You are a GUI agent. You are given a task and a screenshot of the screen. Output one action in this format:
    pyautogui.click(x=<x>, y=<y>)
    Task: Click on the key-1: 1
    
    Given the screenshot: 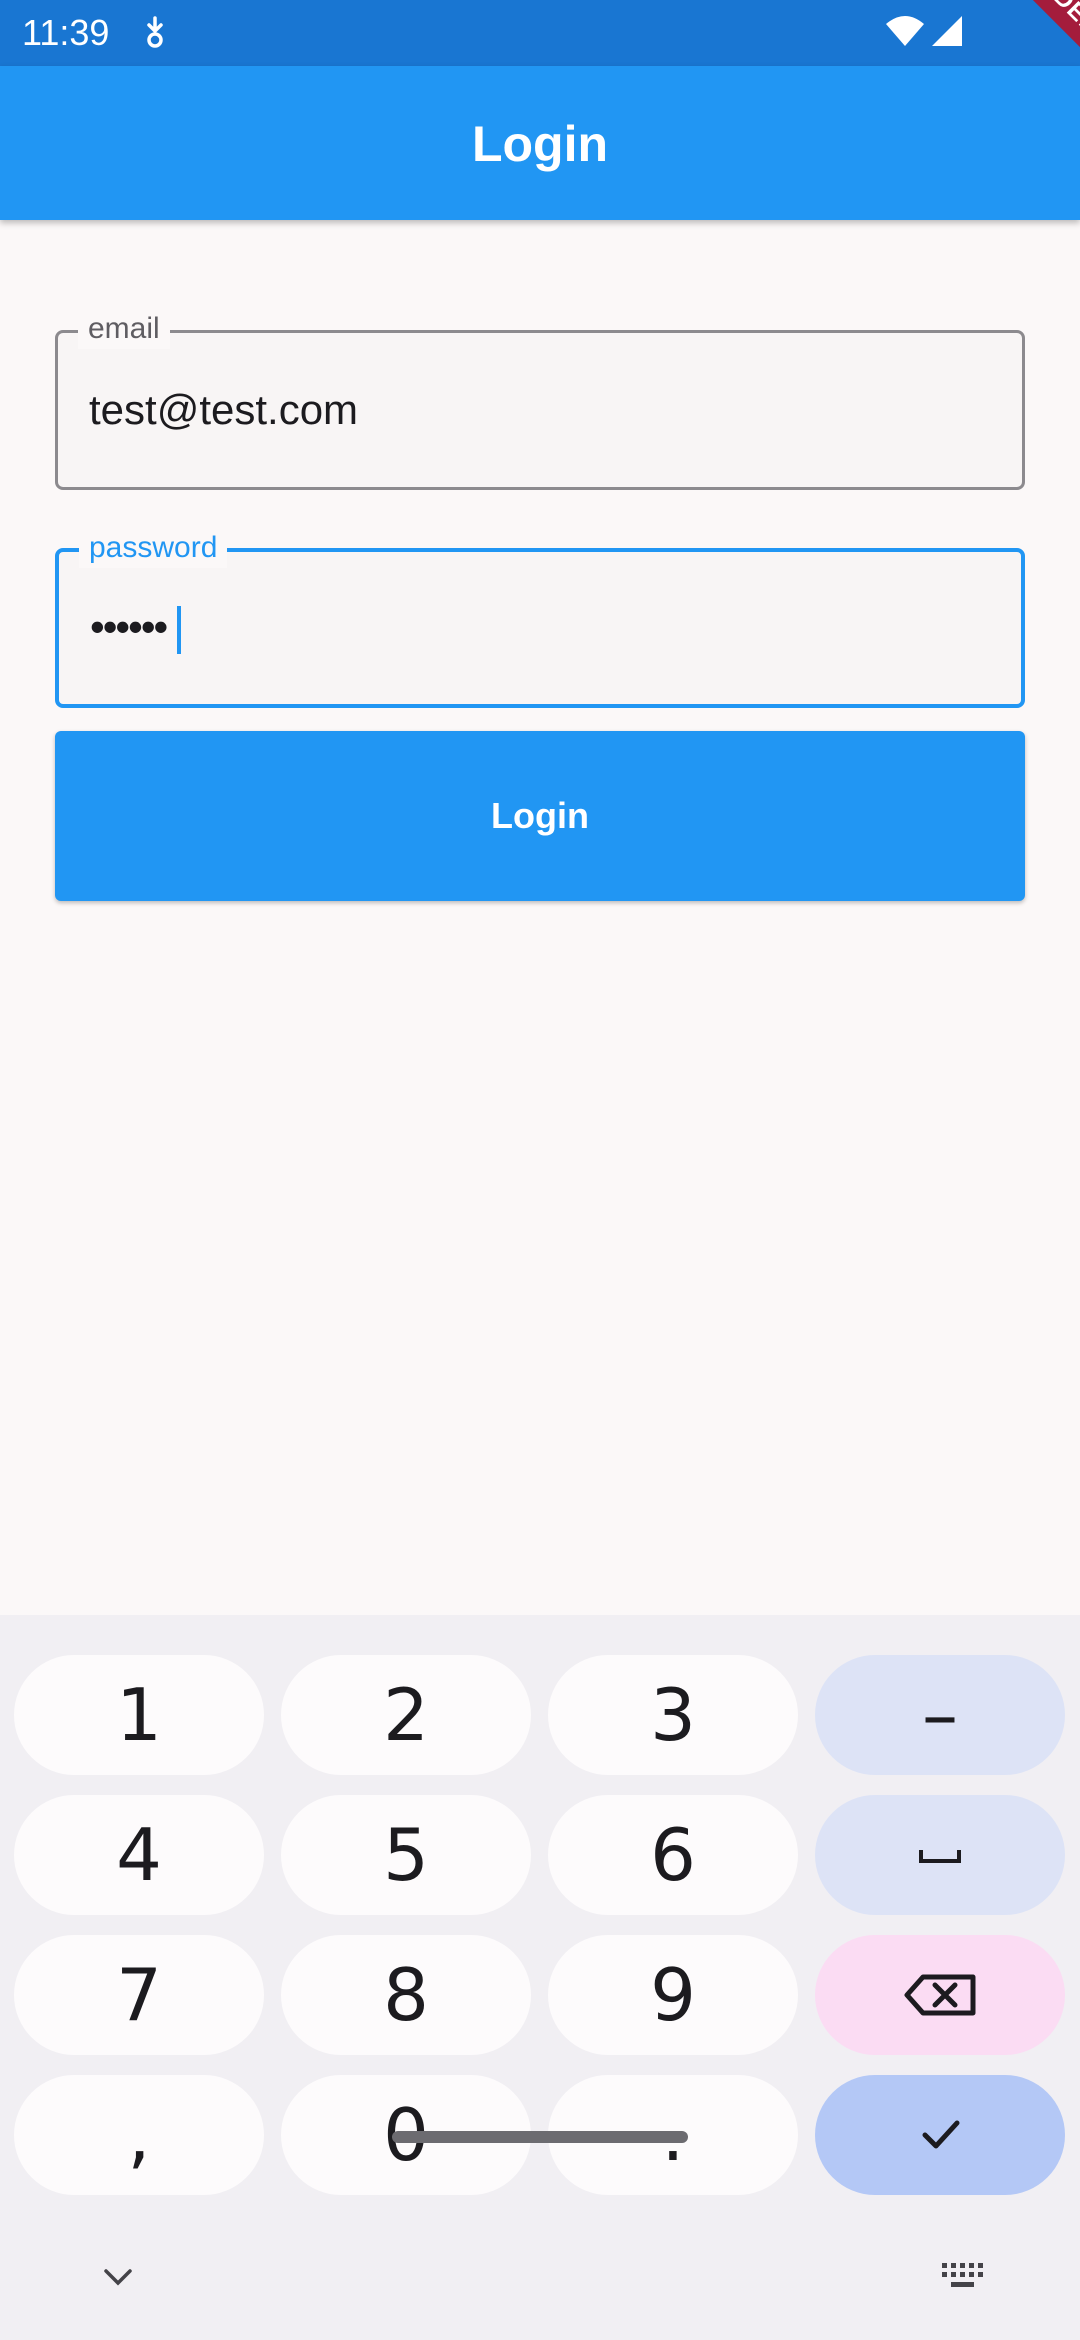 What is the action you would take?
    pyautogui.click(x=139, y=1715)
    